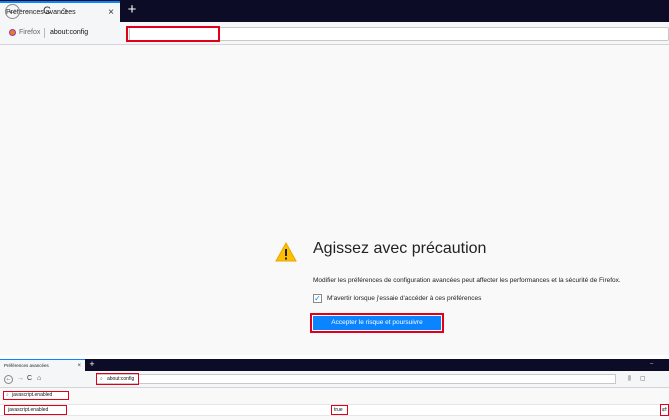 This screenshot has height=420, width=669. I want to click on identity-separator, so click(44, 33).